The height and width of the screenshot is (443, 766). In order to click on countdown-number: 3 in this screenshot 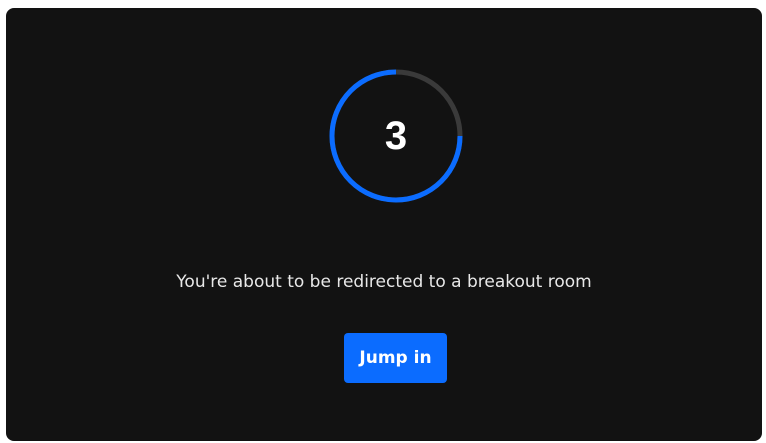, I will do `click(396, 136)`.